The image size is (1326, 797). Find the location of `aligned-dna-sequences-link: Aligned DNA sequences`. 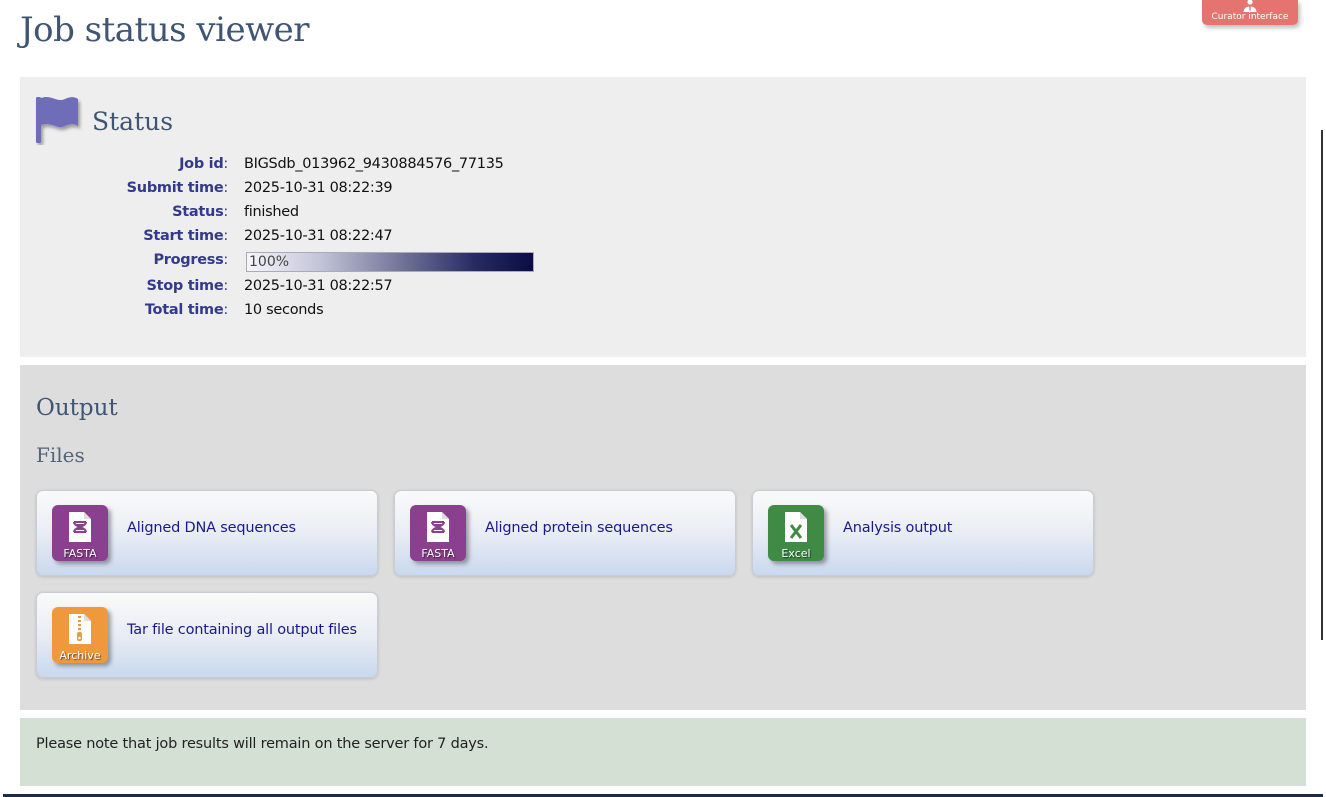

aligned-dna-sequences-link: Aligned DNA sequences is located at coordinates (242, 528).